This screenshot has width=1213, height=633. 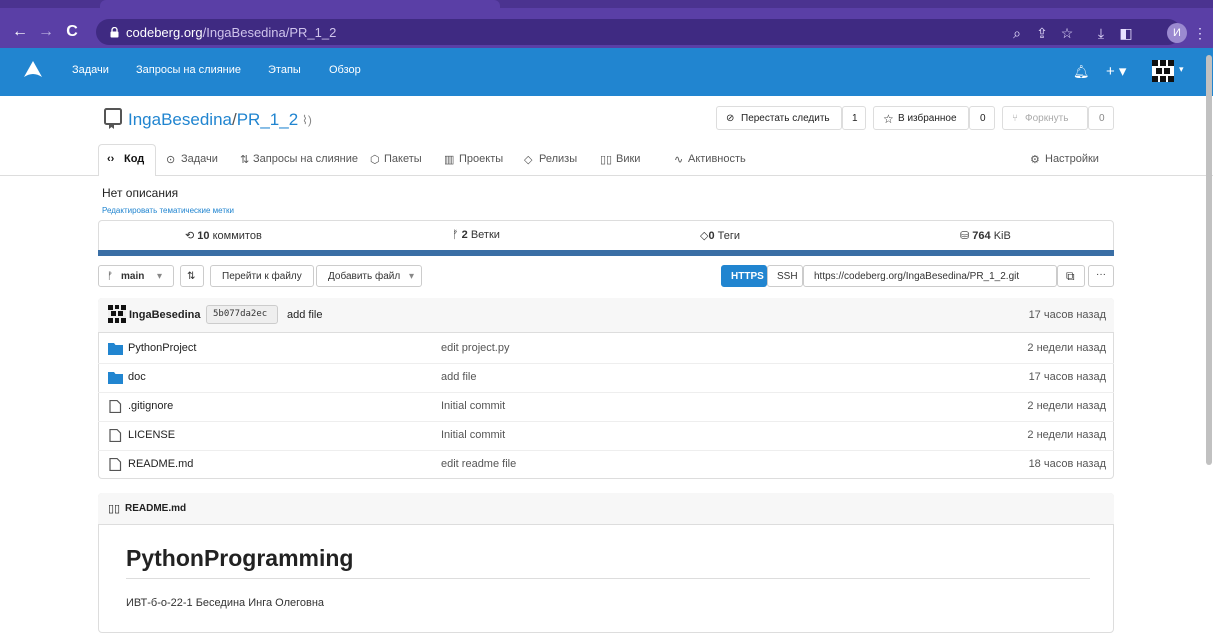 What do you see at coordinates (1163, 71) in the screenshot?
I see `user-avatar` at bounding box center [1163, 71].